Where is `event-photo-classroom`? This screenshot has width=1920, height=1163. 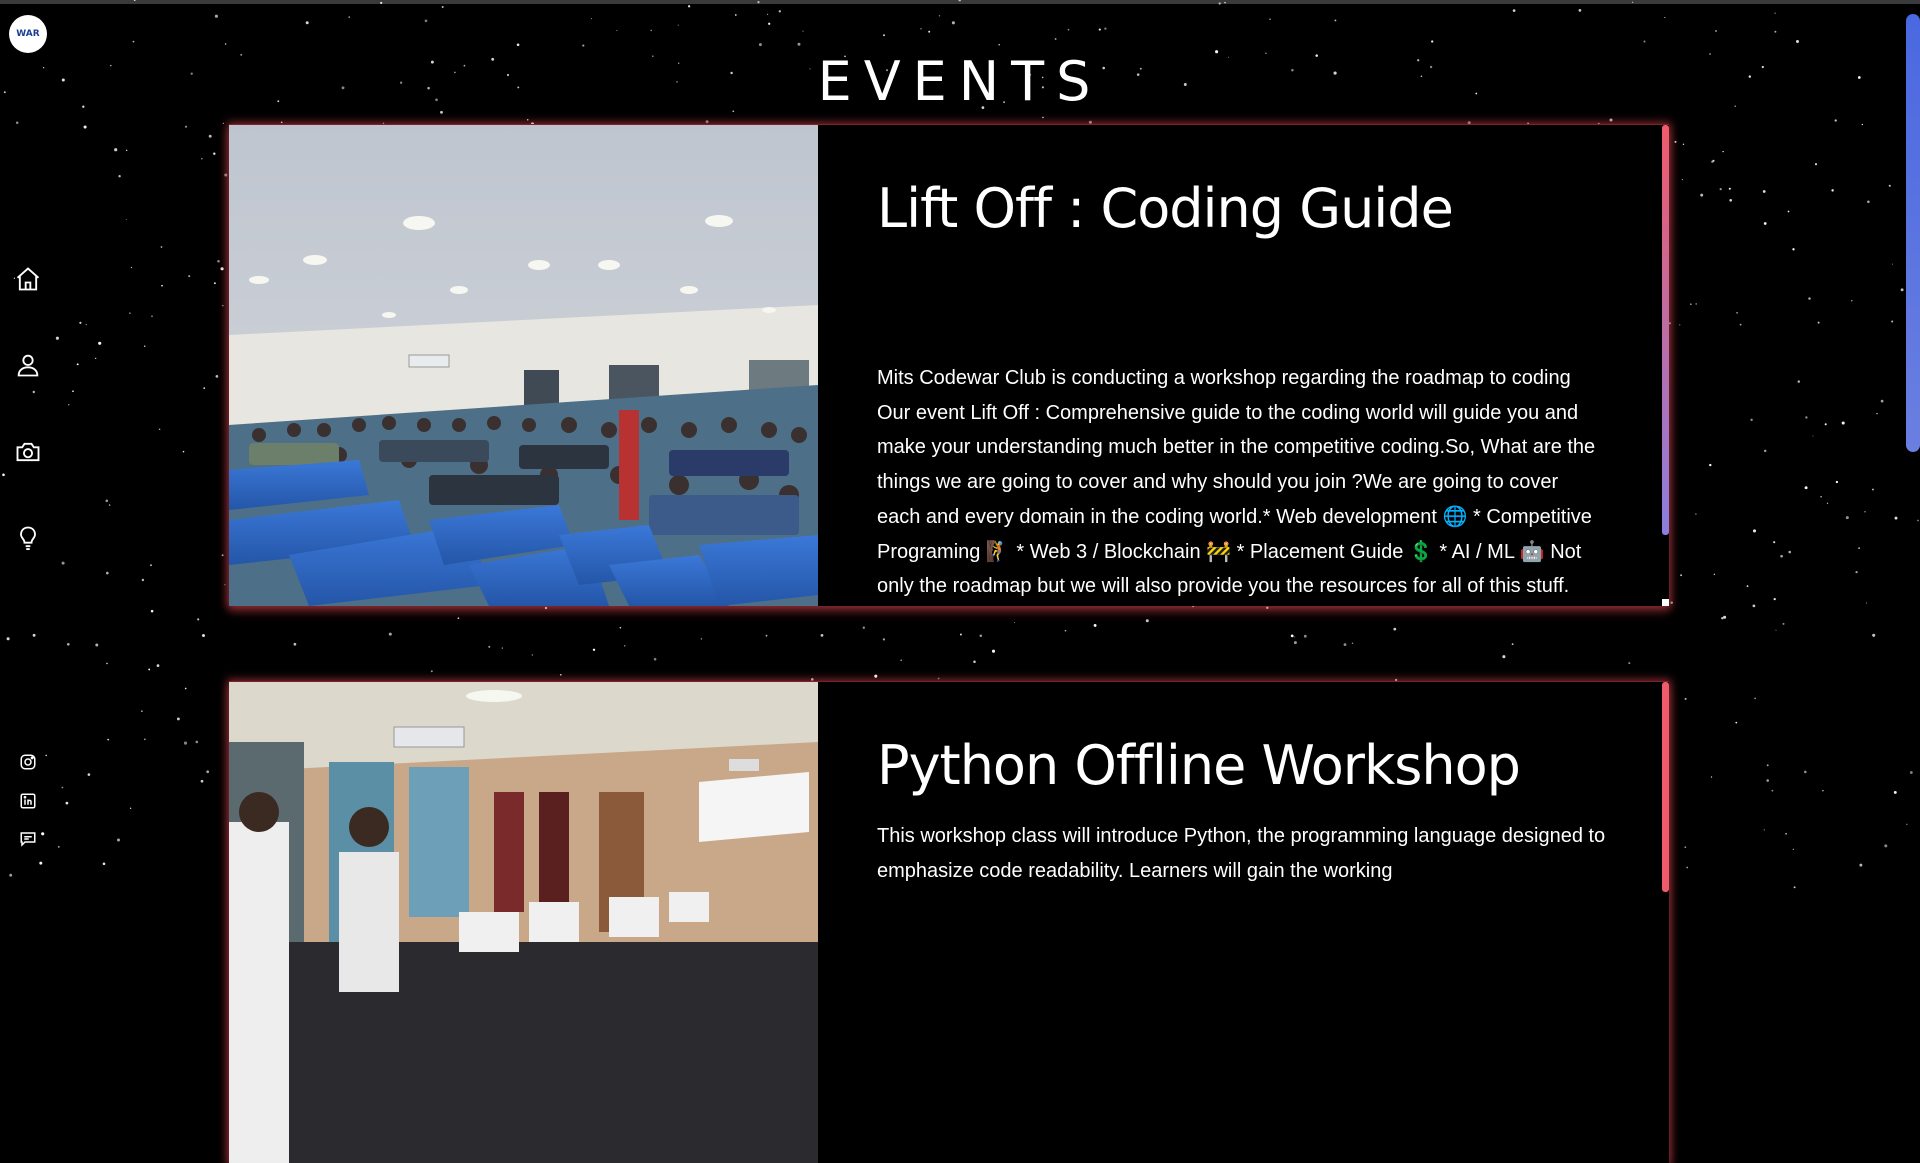 event-photo-classroom is located at coordinates (523, 365).